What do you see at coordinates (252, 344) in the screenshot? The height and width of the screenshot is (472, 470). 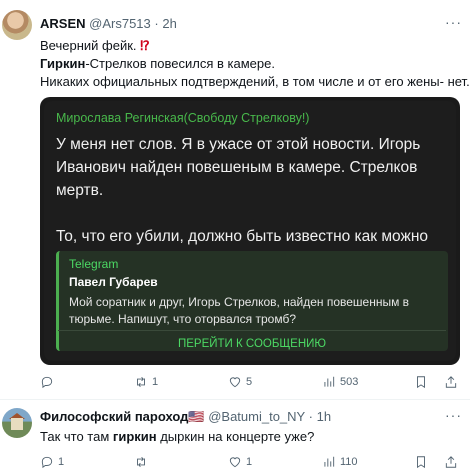 I see `go-to-message-button: ПЕРЕЙТИ К СООБЩЕНИЮ` at bounding box center [252, 344].